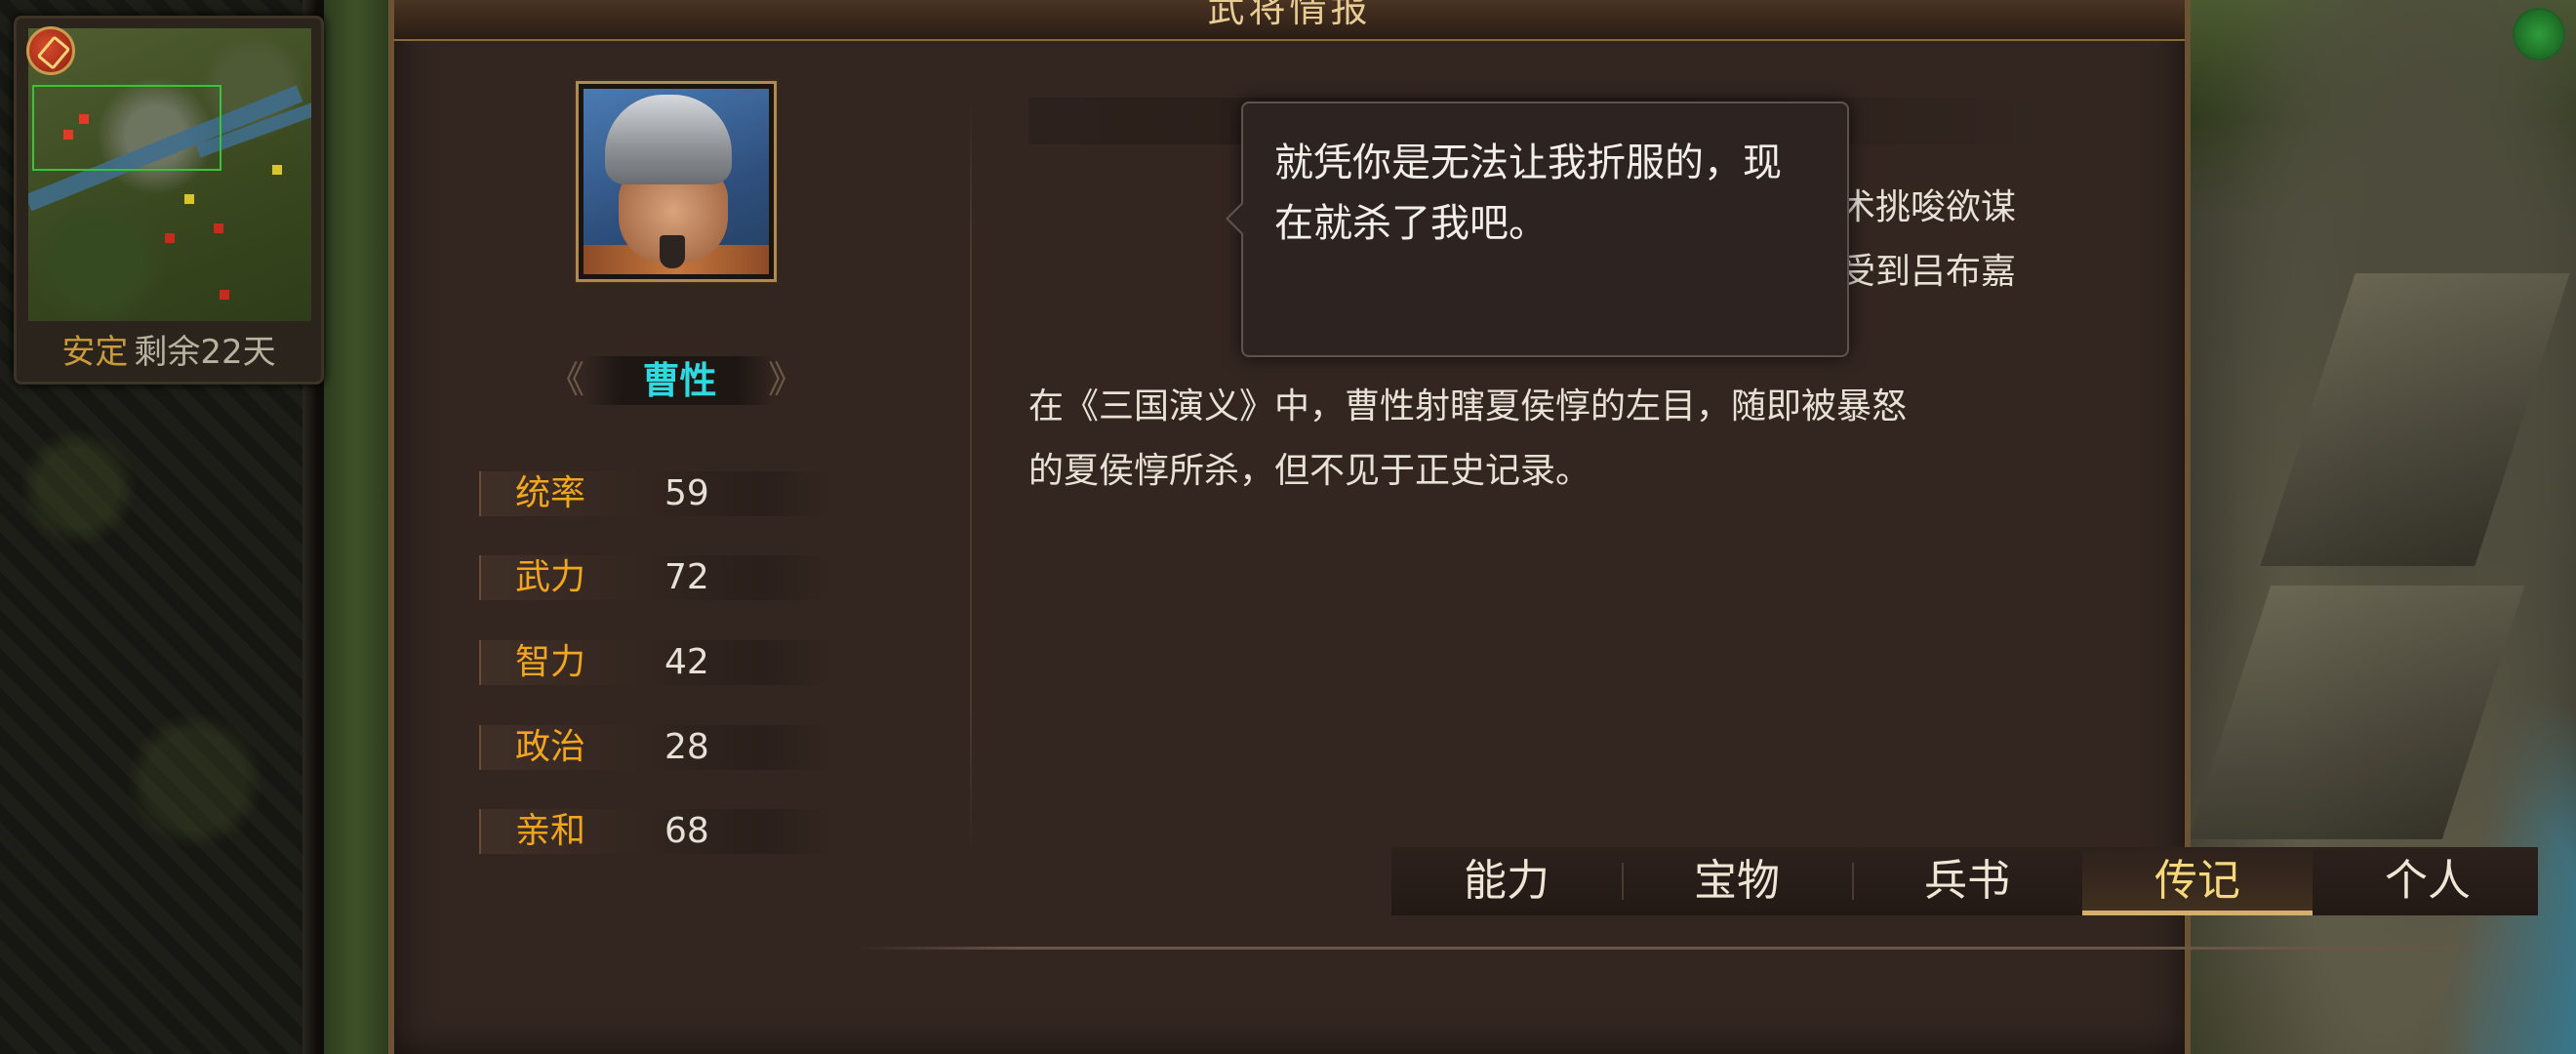  What do you see at coordinates (686, 747) in the screenshot?
I see `stat-value: 28` at bounding box center [686, 747].